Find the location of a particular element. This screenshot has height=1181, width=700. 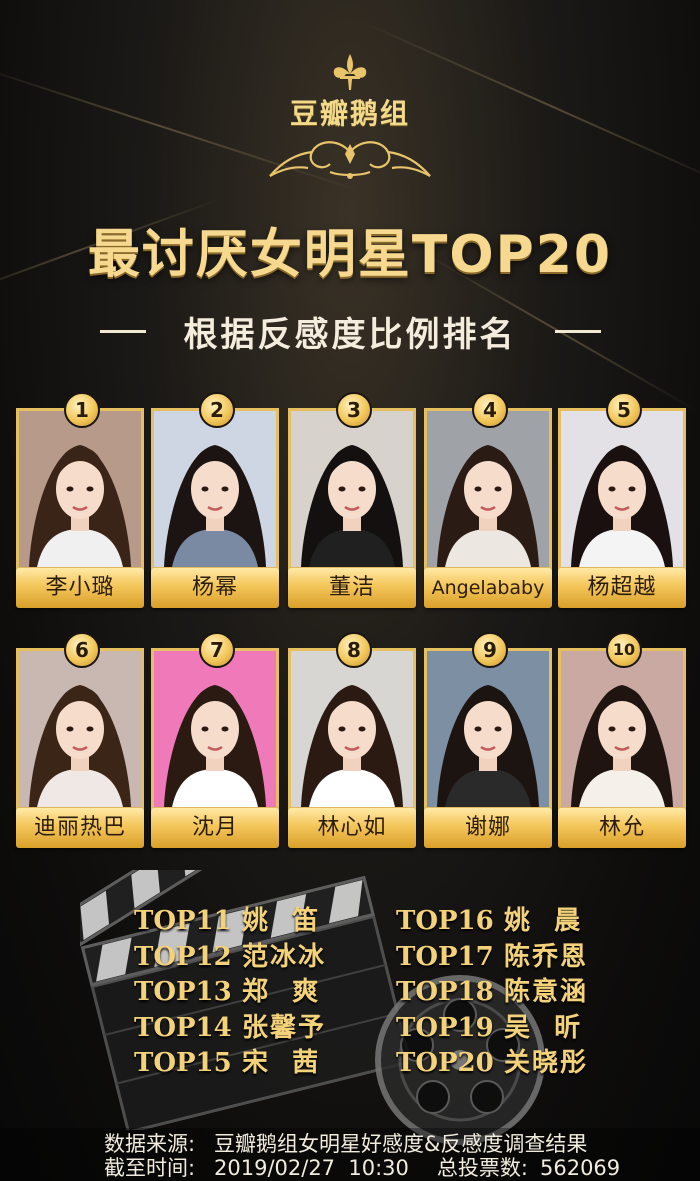

rank-tag: TOP11 is located at coordinates (183, 921).